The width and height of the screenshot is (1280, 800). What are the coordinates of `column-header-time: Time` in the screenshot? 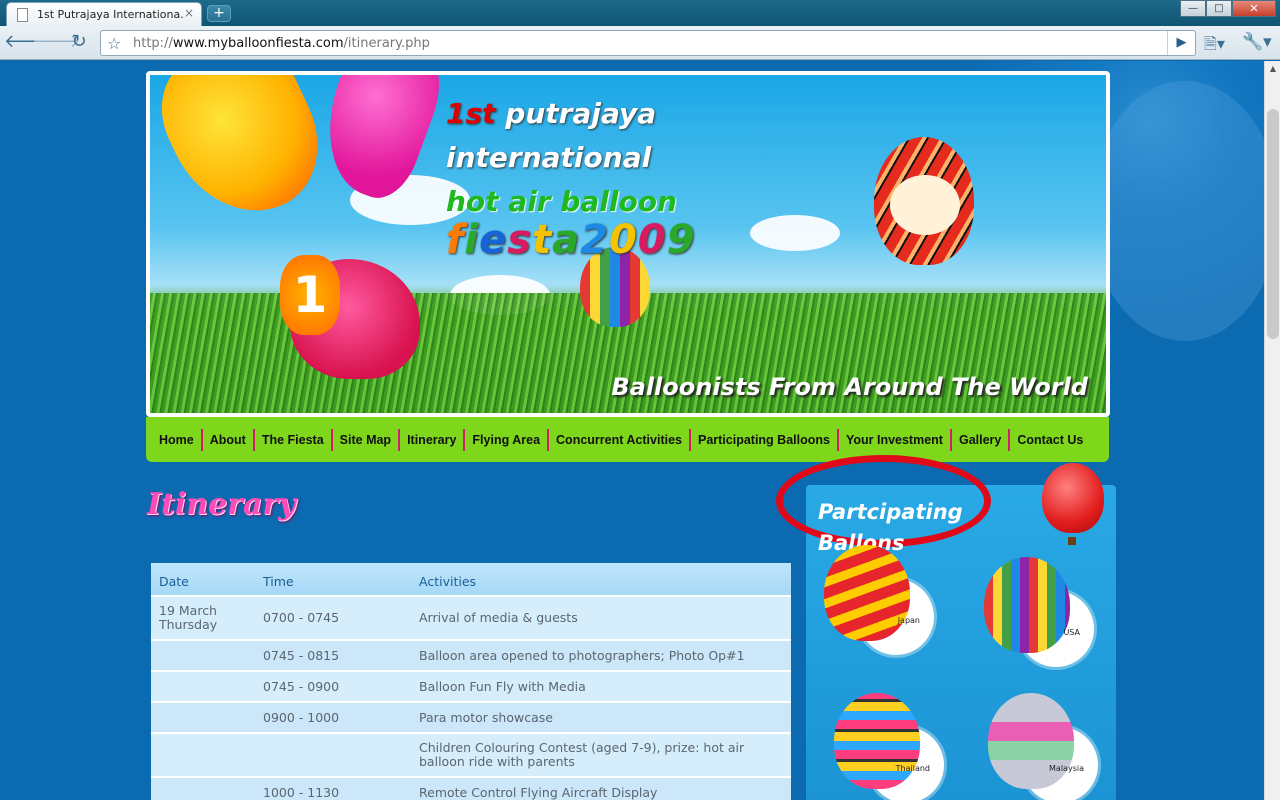 It's located at (333, 579).